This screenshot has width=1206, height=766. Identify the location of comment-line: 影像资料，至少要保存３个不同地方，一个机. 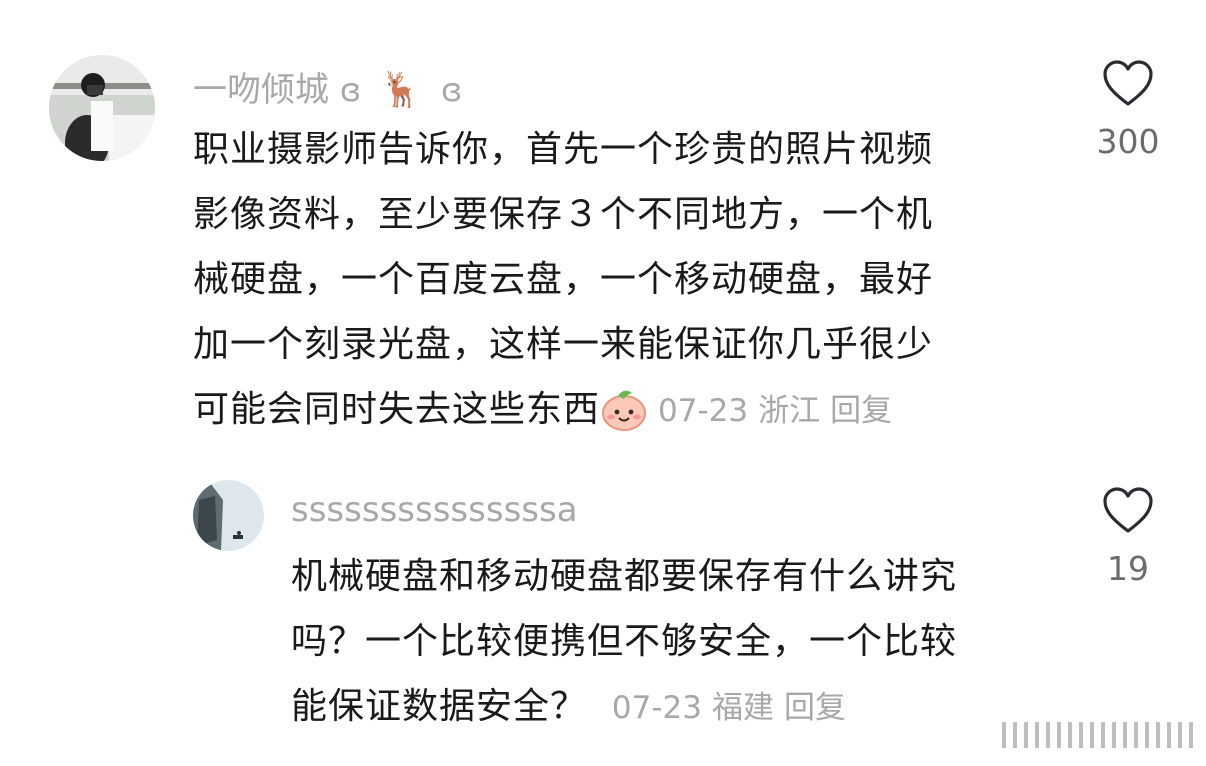
(563, 214).